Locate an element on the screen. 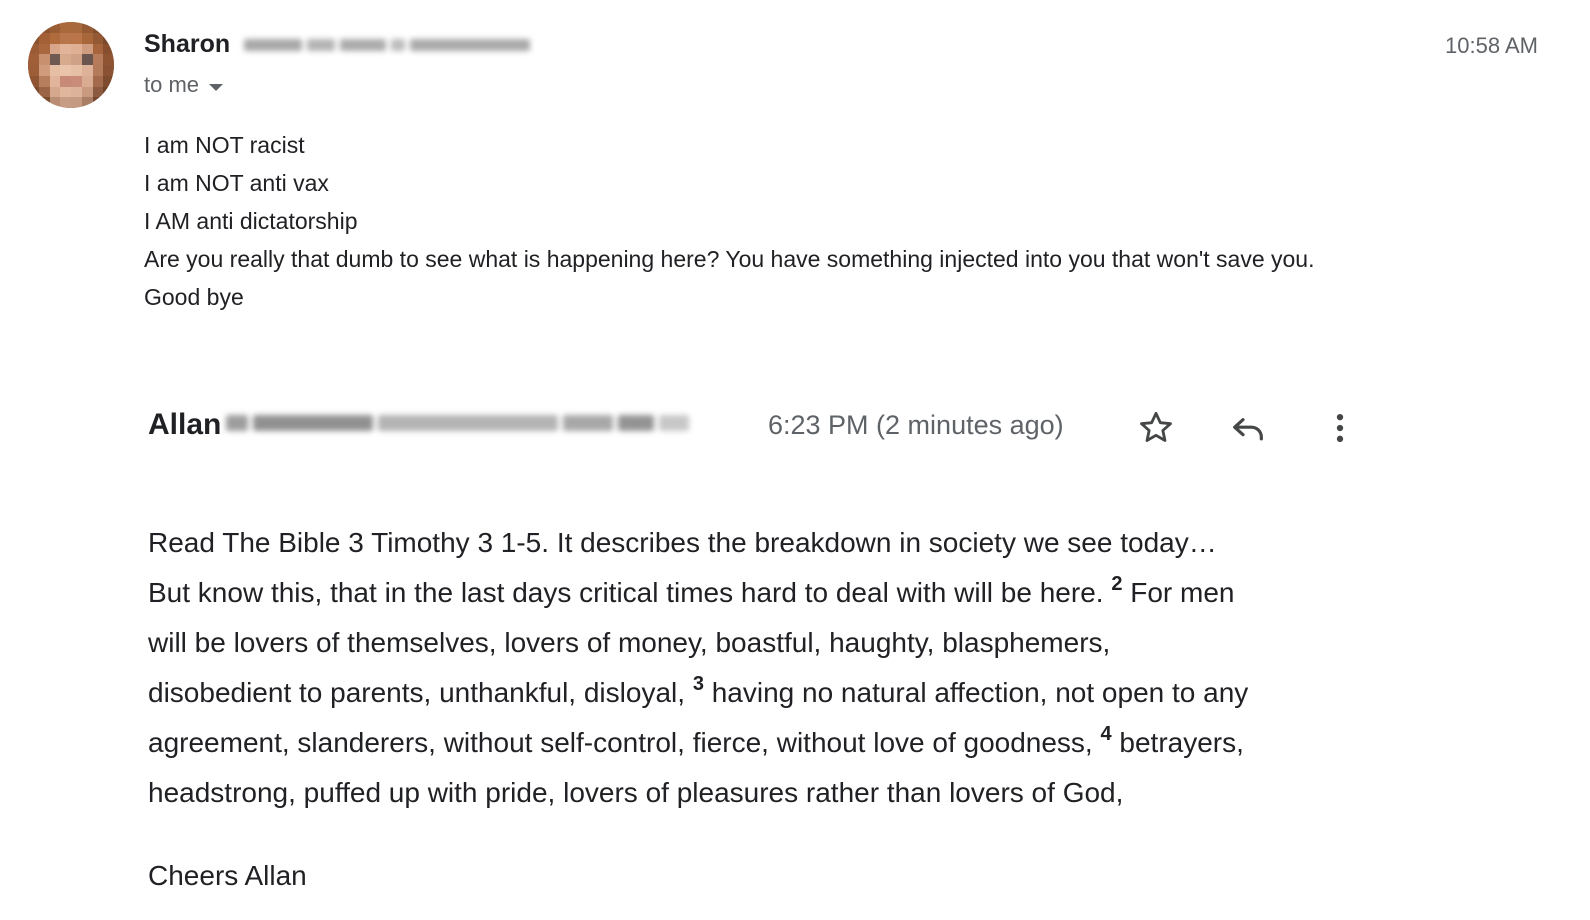 This screenshot has height=920, width=1590. reply-icon is located at coordinates (1248, 429).